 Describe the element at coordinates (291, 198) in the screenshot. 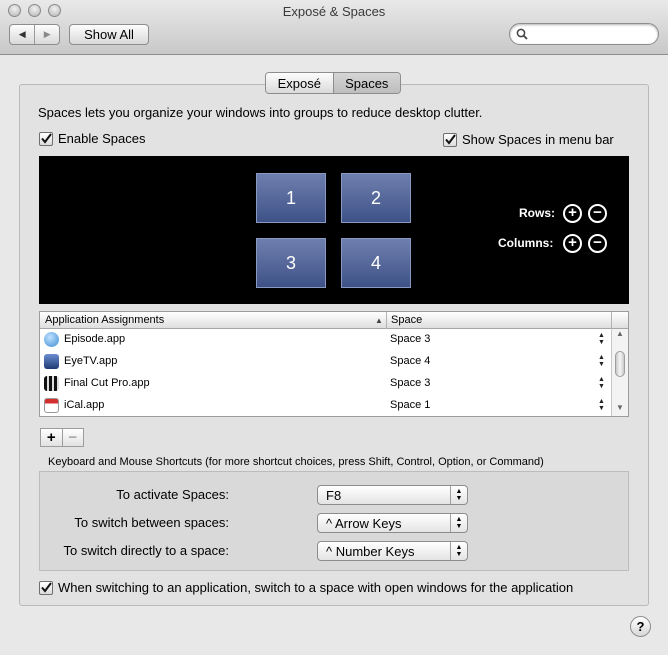

I see `space-1-thumbnail: 1` at that location.